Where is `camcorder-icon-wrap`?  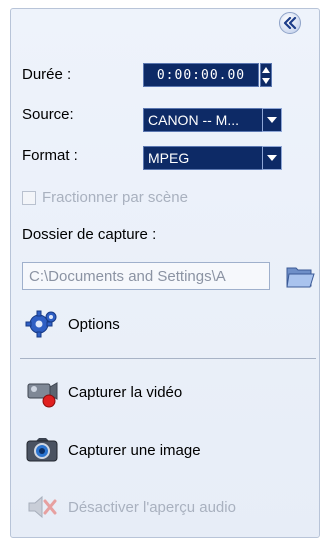 camcorder-icon-wrap is located at coordinates (42, 392).